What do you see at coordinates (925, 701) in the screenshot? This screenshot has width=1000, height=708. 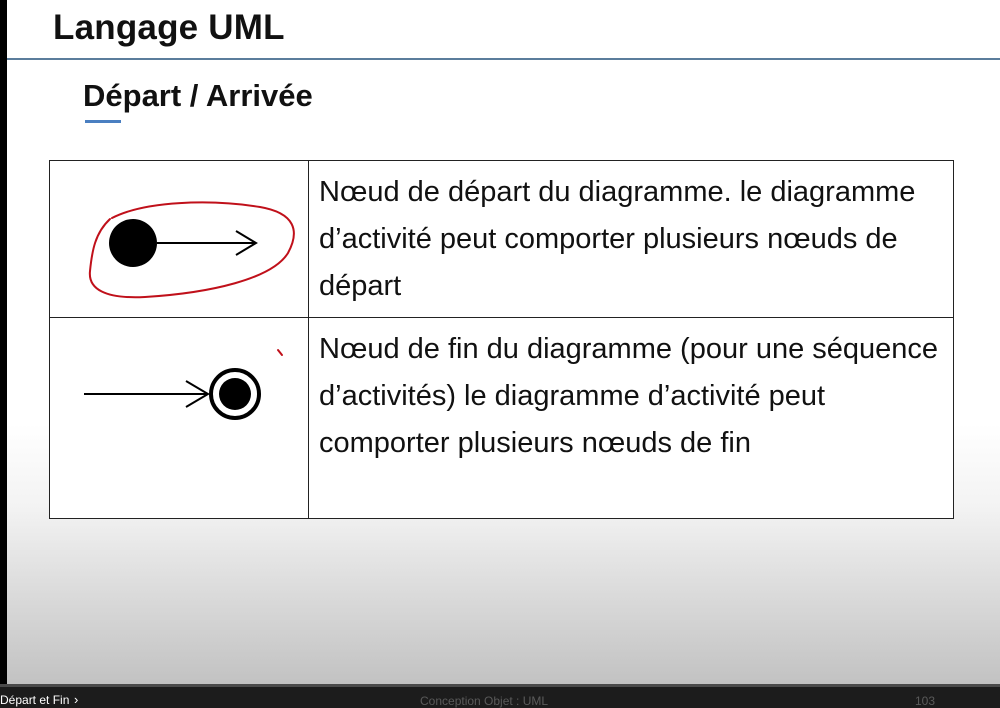 I see `slide-page-number: 103` at bounding box center [925, 701].